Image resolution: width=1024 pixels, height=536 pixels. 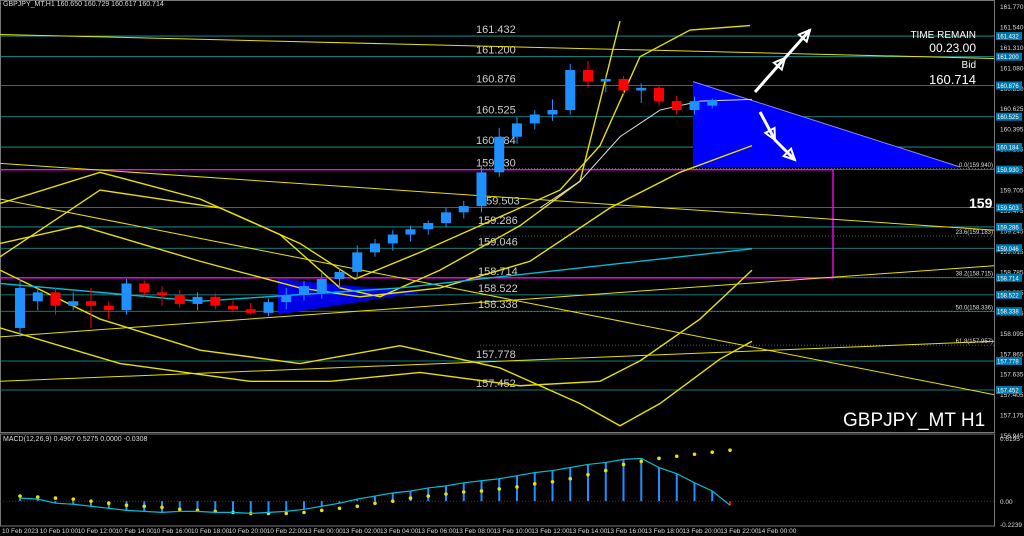 What do you see at coordinates (1008, 392) in the screenshot?
I see `price-level-tag-label: 157.452` at bounding box center [1008, 392].